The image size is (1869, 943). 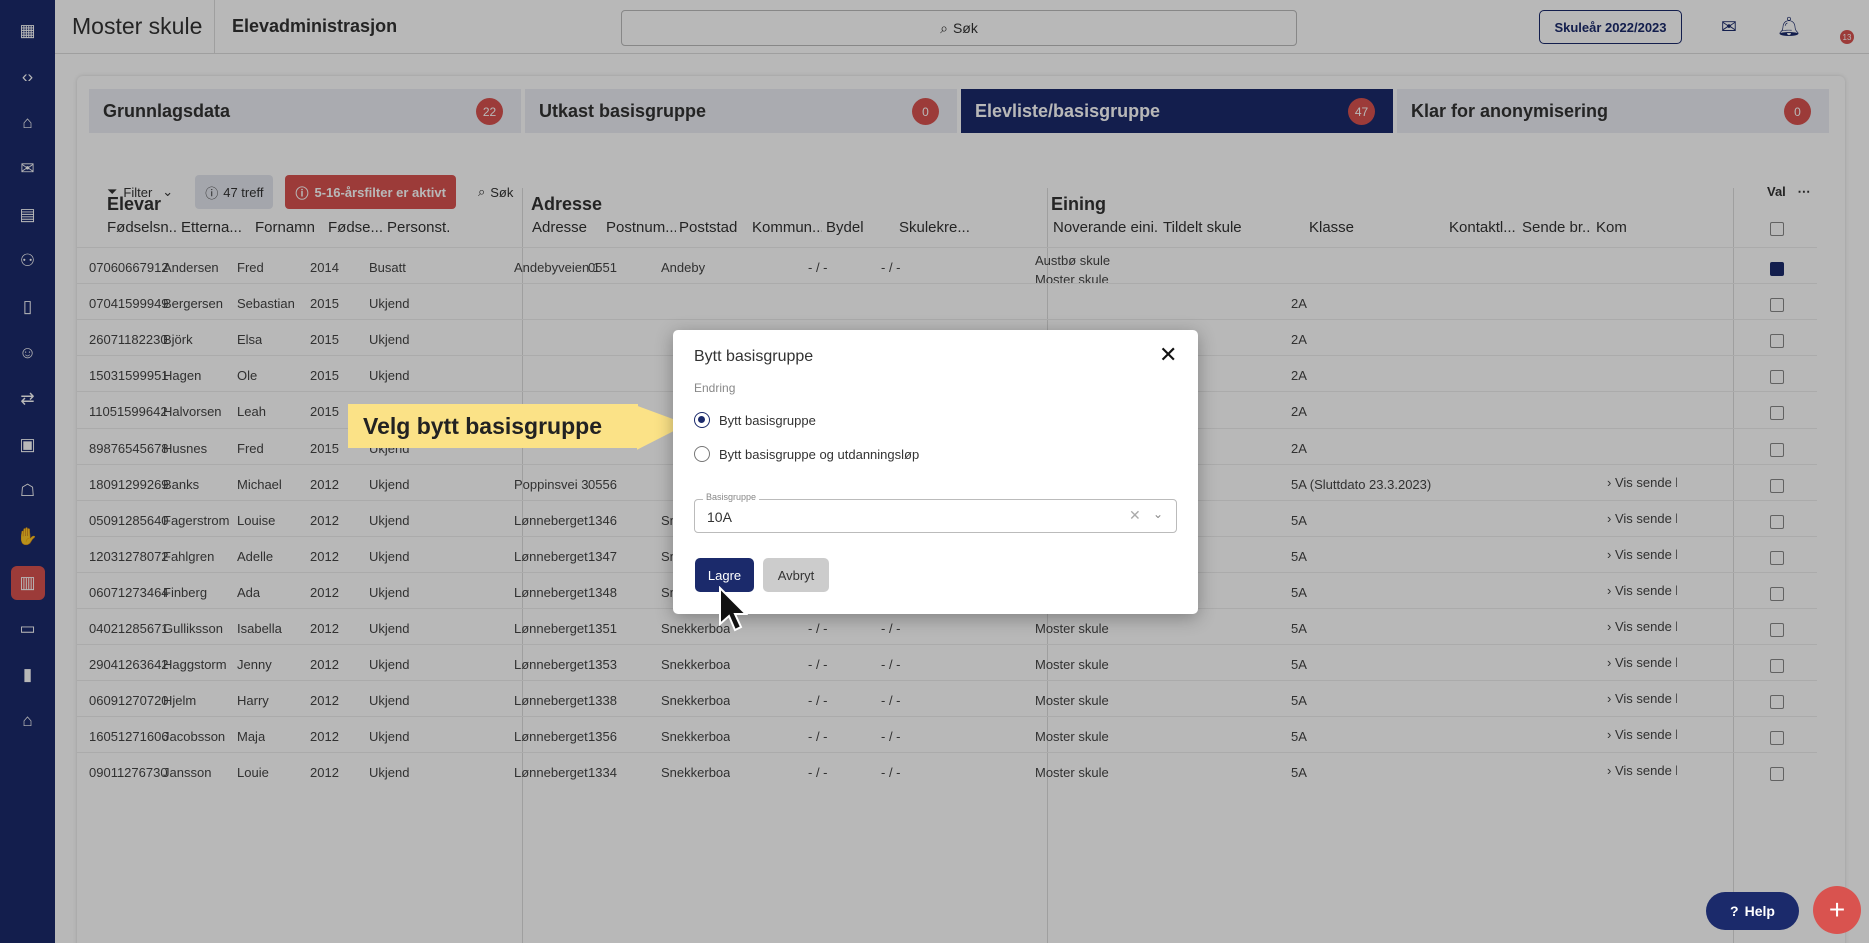 What do you see at coordinates (1734, 911) in the screenshot?
I see `help-icon: ?` at bounding box center [1734, 911].